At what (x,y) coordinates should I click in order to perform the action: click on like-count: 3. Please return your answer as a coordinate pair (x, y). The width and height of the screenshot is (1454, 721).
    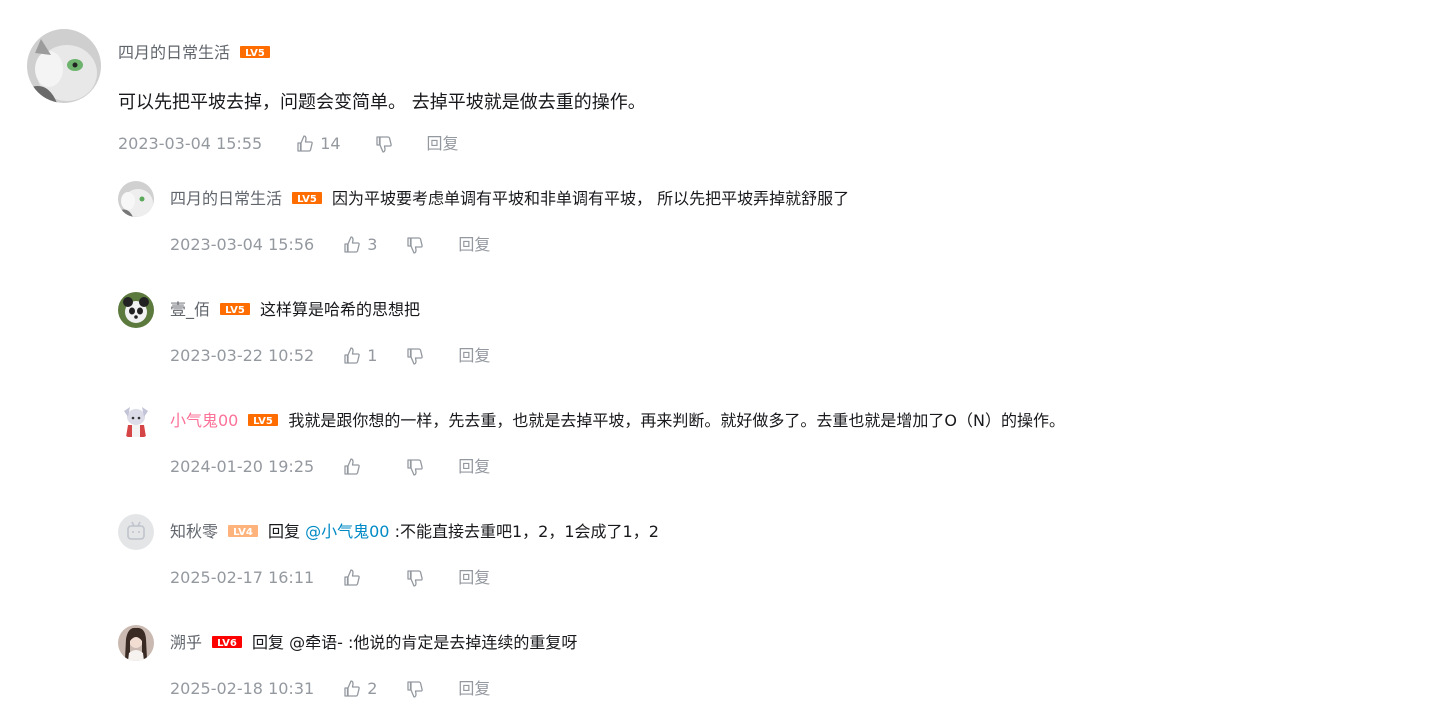
    Looking at the image, I should click on (372, 244).